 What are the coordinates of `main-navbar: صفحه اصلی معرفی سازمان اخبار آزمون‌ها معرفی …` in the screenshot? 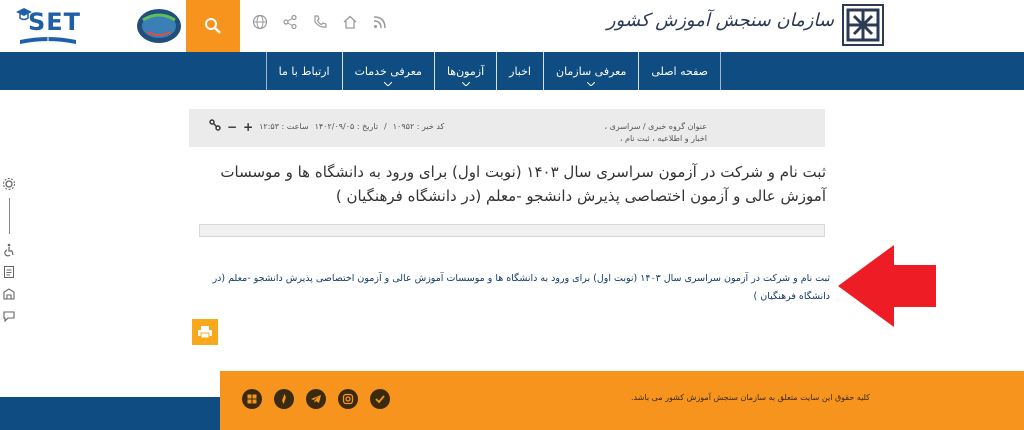 It's located at (512, 71).